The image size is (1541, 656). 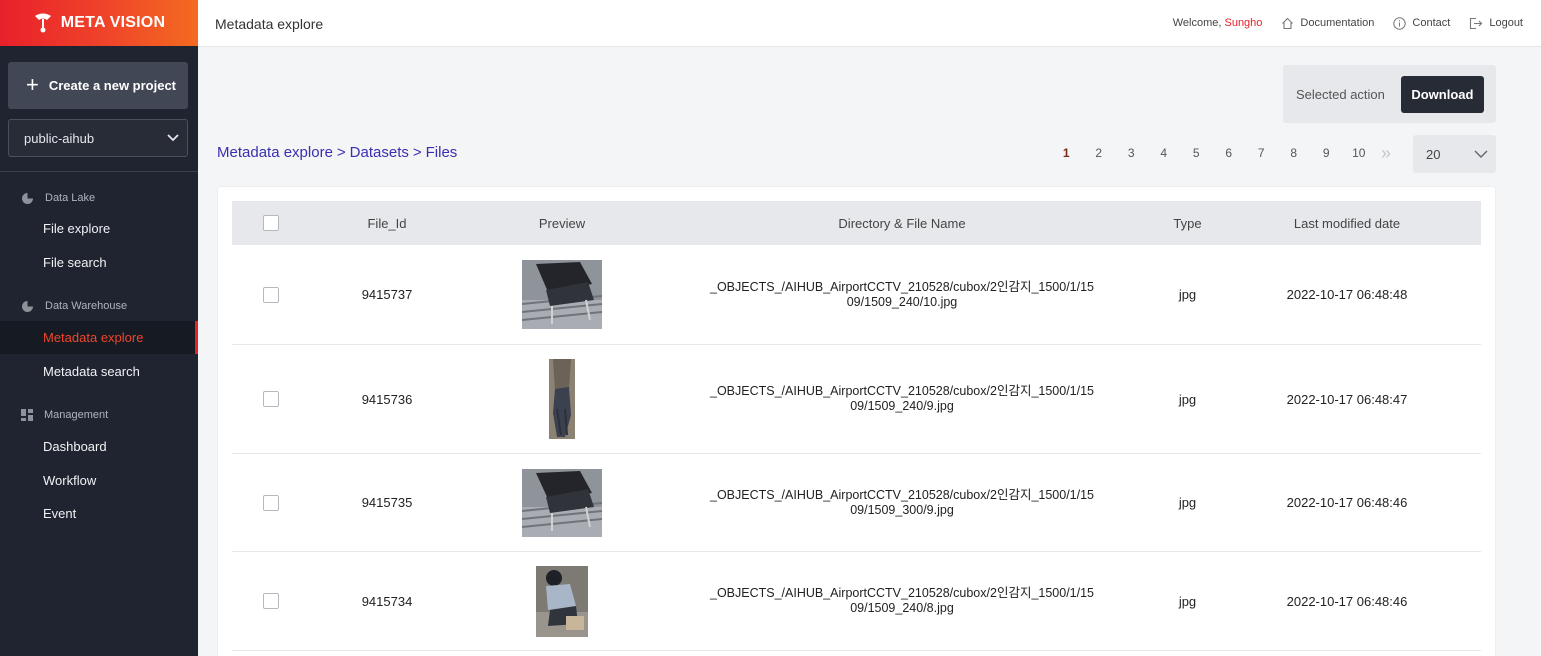 I want to click on double-chevron-right-icon: », so click(x=1386, y=153).